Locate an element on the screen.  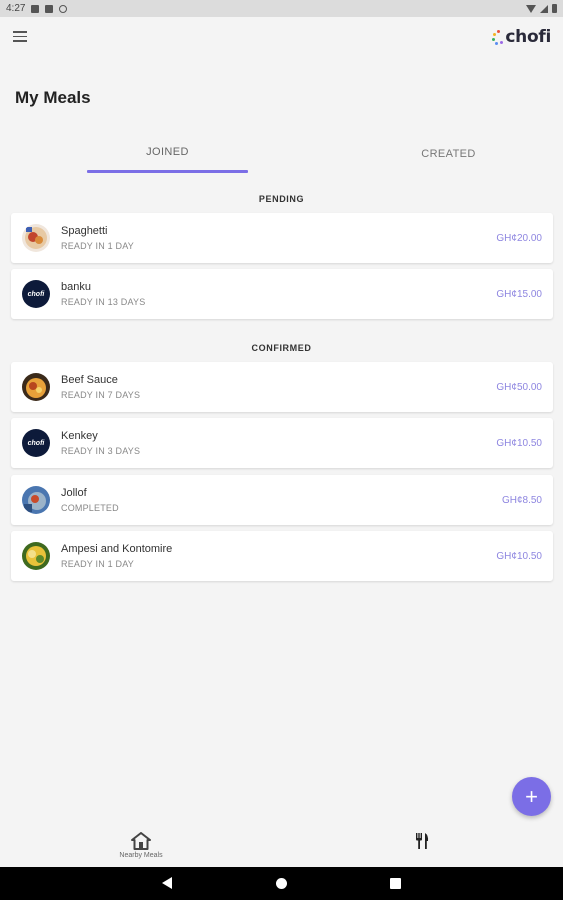
meal-price: GH¢15.00 is located at coordinates (519, 294).